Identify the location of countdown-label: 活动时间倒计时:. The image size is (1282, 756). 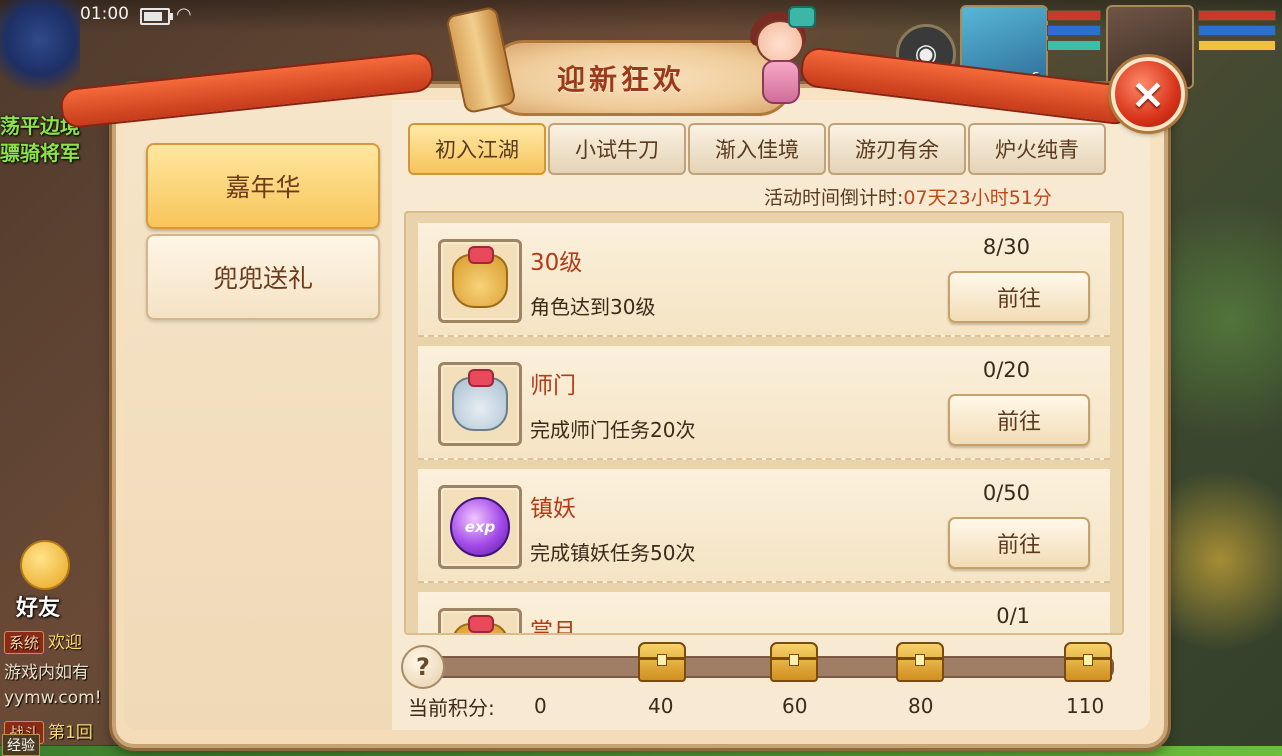
(834, 198).